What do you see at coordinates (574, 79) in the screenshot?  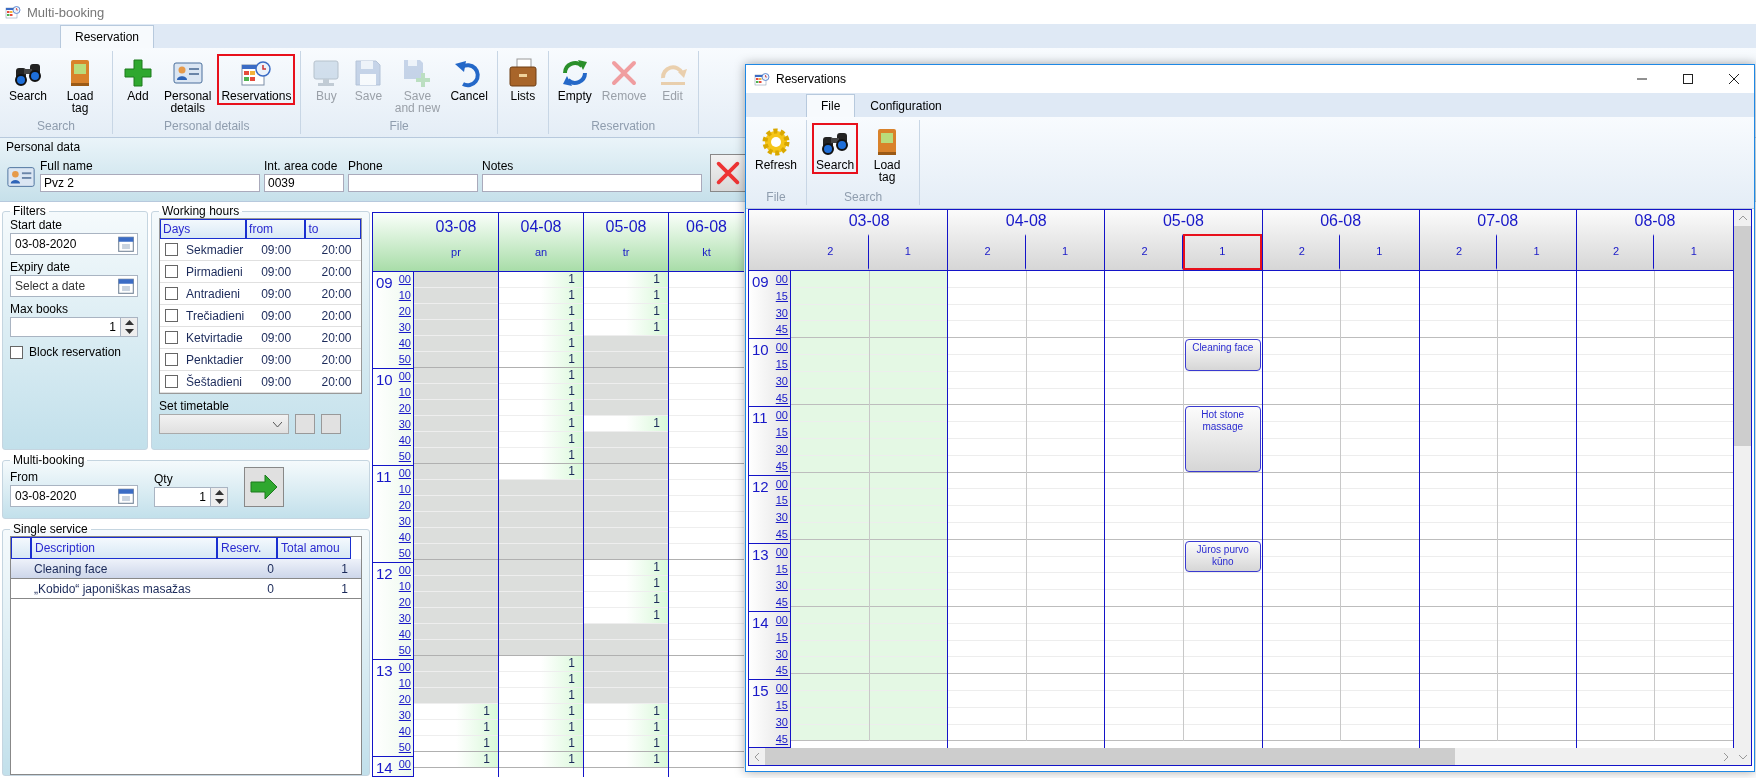 I see `ribbon-button: Empty` at bounding box center [574, 79].